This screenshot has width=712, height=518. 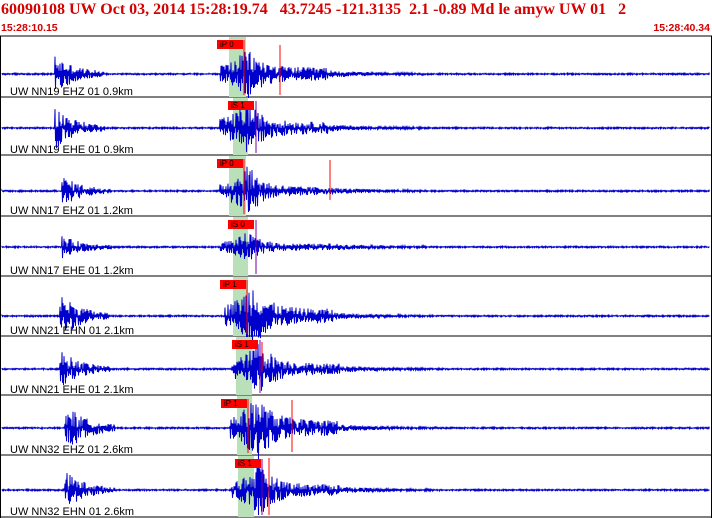 What do you see at coordinates (355, 186) in the screenshot?
I see `channel-row: iP 0 UW NN17 EHZ 01 1.2km` at bounding box center [355, 186].